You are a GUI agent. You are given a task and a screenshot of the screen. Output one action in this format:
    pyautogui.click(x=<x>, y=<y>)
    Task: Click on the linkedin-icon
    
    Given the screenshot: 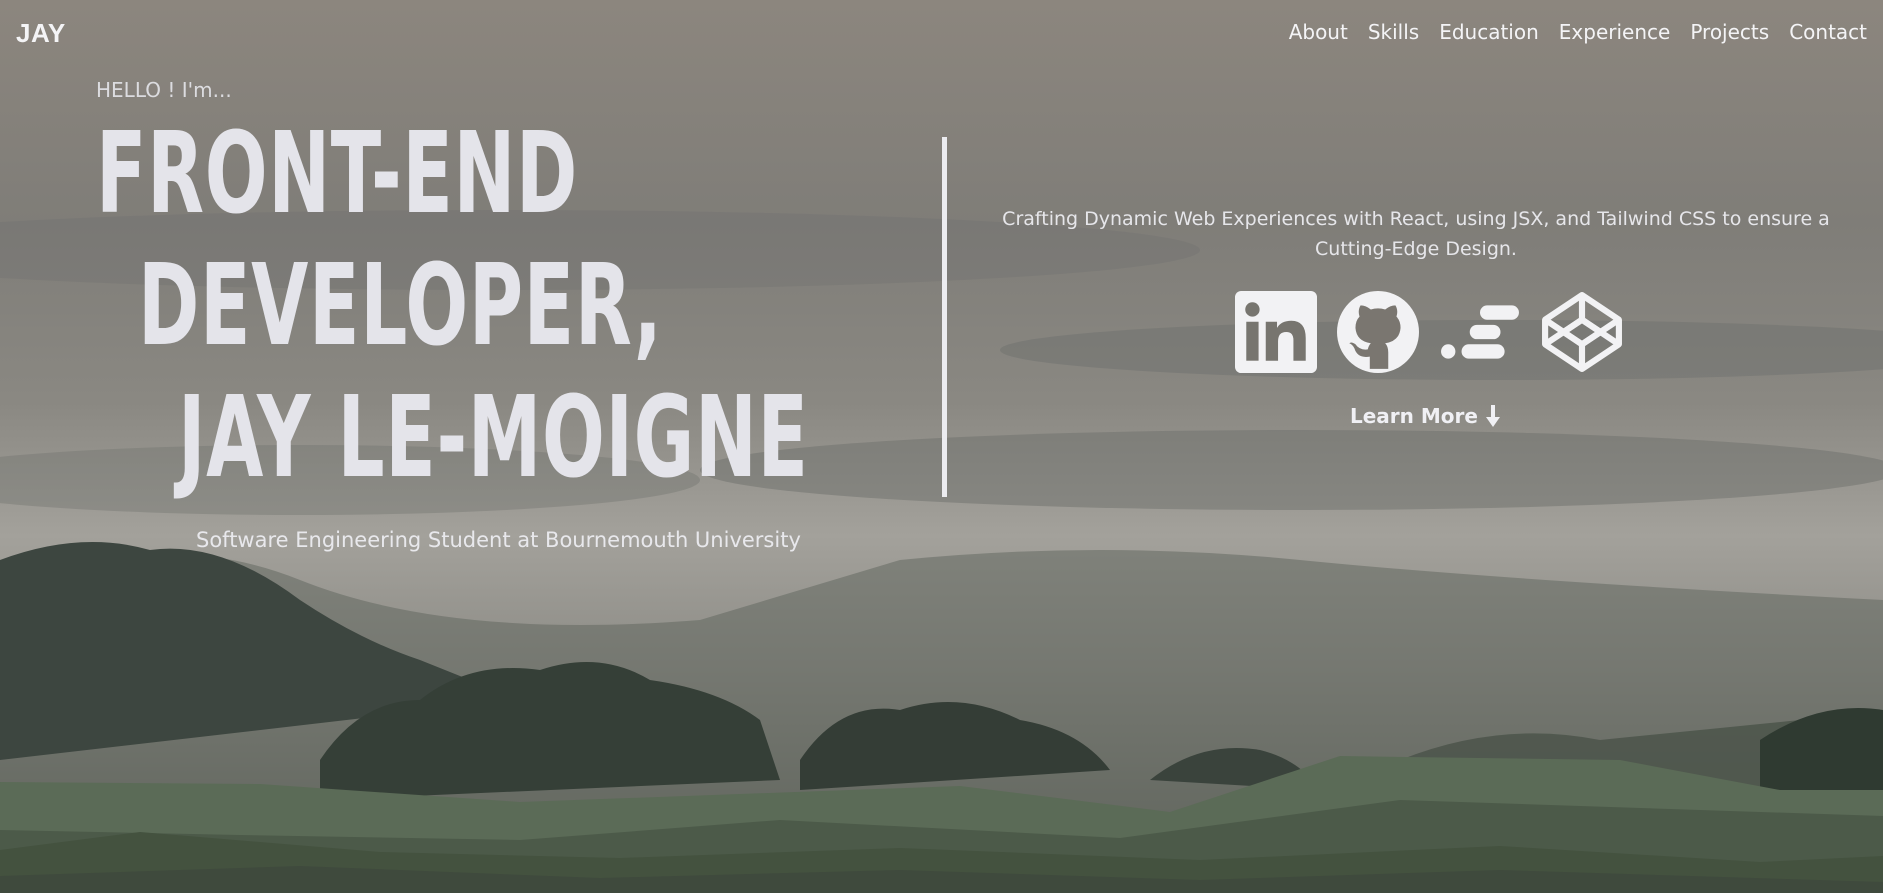 What is the action you would take?
    pyautogui.click(x=1276, y=332)
    